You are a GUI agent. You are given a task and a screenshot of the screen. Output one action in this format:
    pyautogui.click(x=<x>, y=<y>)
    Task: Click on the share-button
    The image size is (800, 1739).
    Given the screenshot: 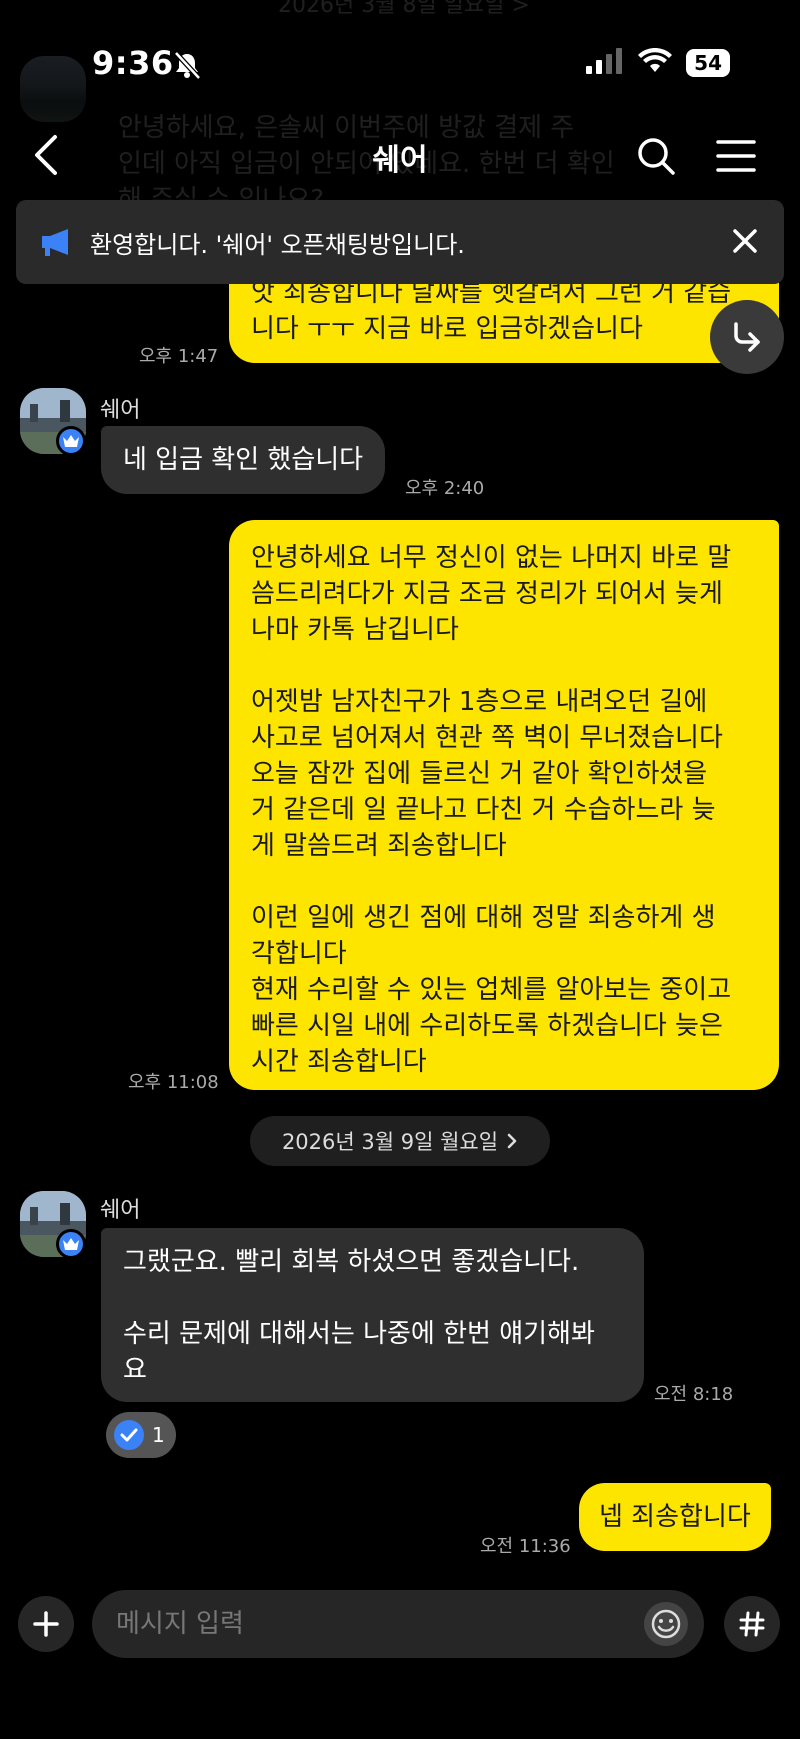 What is the action you would take?
    pyautogui.click(x=747, y=337)
    